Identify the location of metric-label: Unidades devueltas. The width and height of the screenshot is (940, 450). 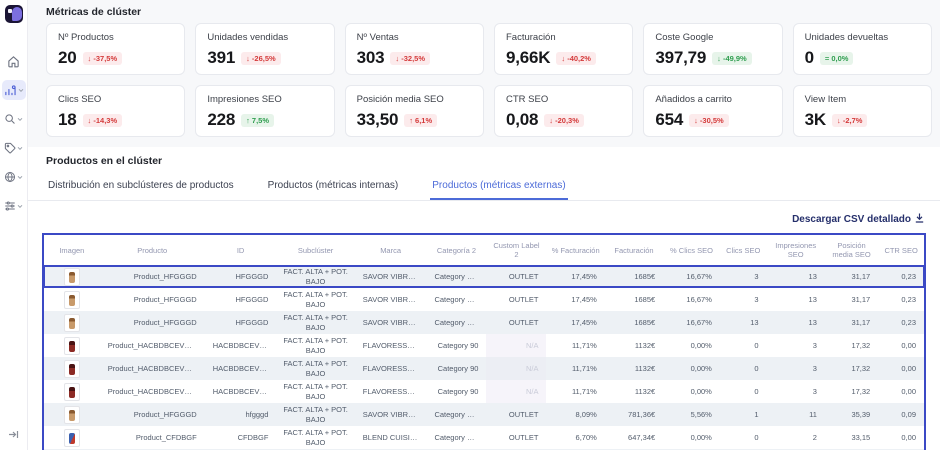
(846, 37).